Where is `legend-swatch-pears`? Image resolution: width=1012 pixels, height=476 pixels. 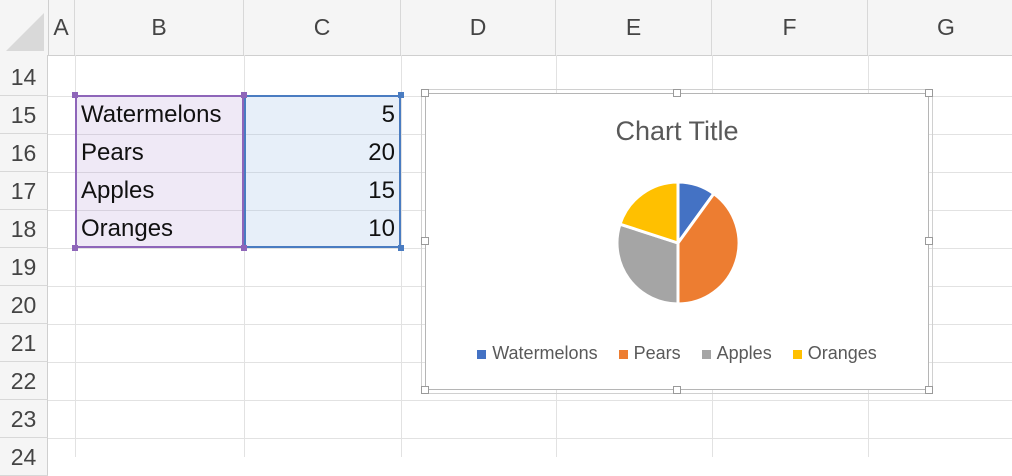
legend-swatch-pears is located at coordinates (623, 354).